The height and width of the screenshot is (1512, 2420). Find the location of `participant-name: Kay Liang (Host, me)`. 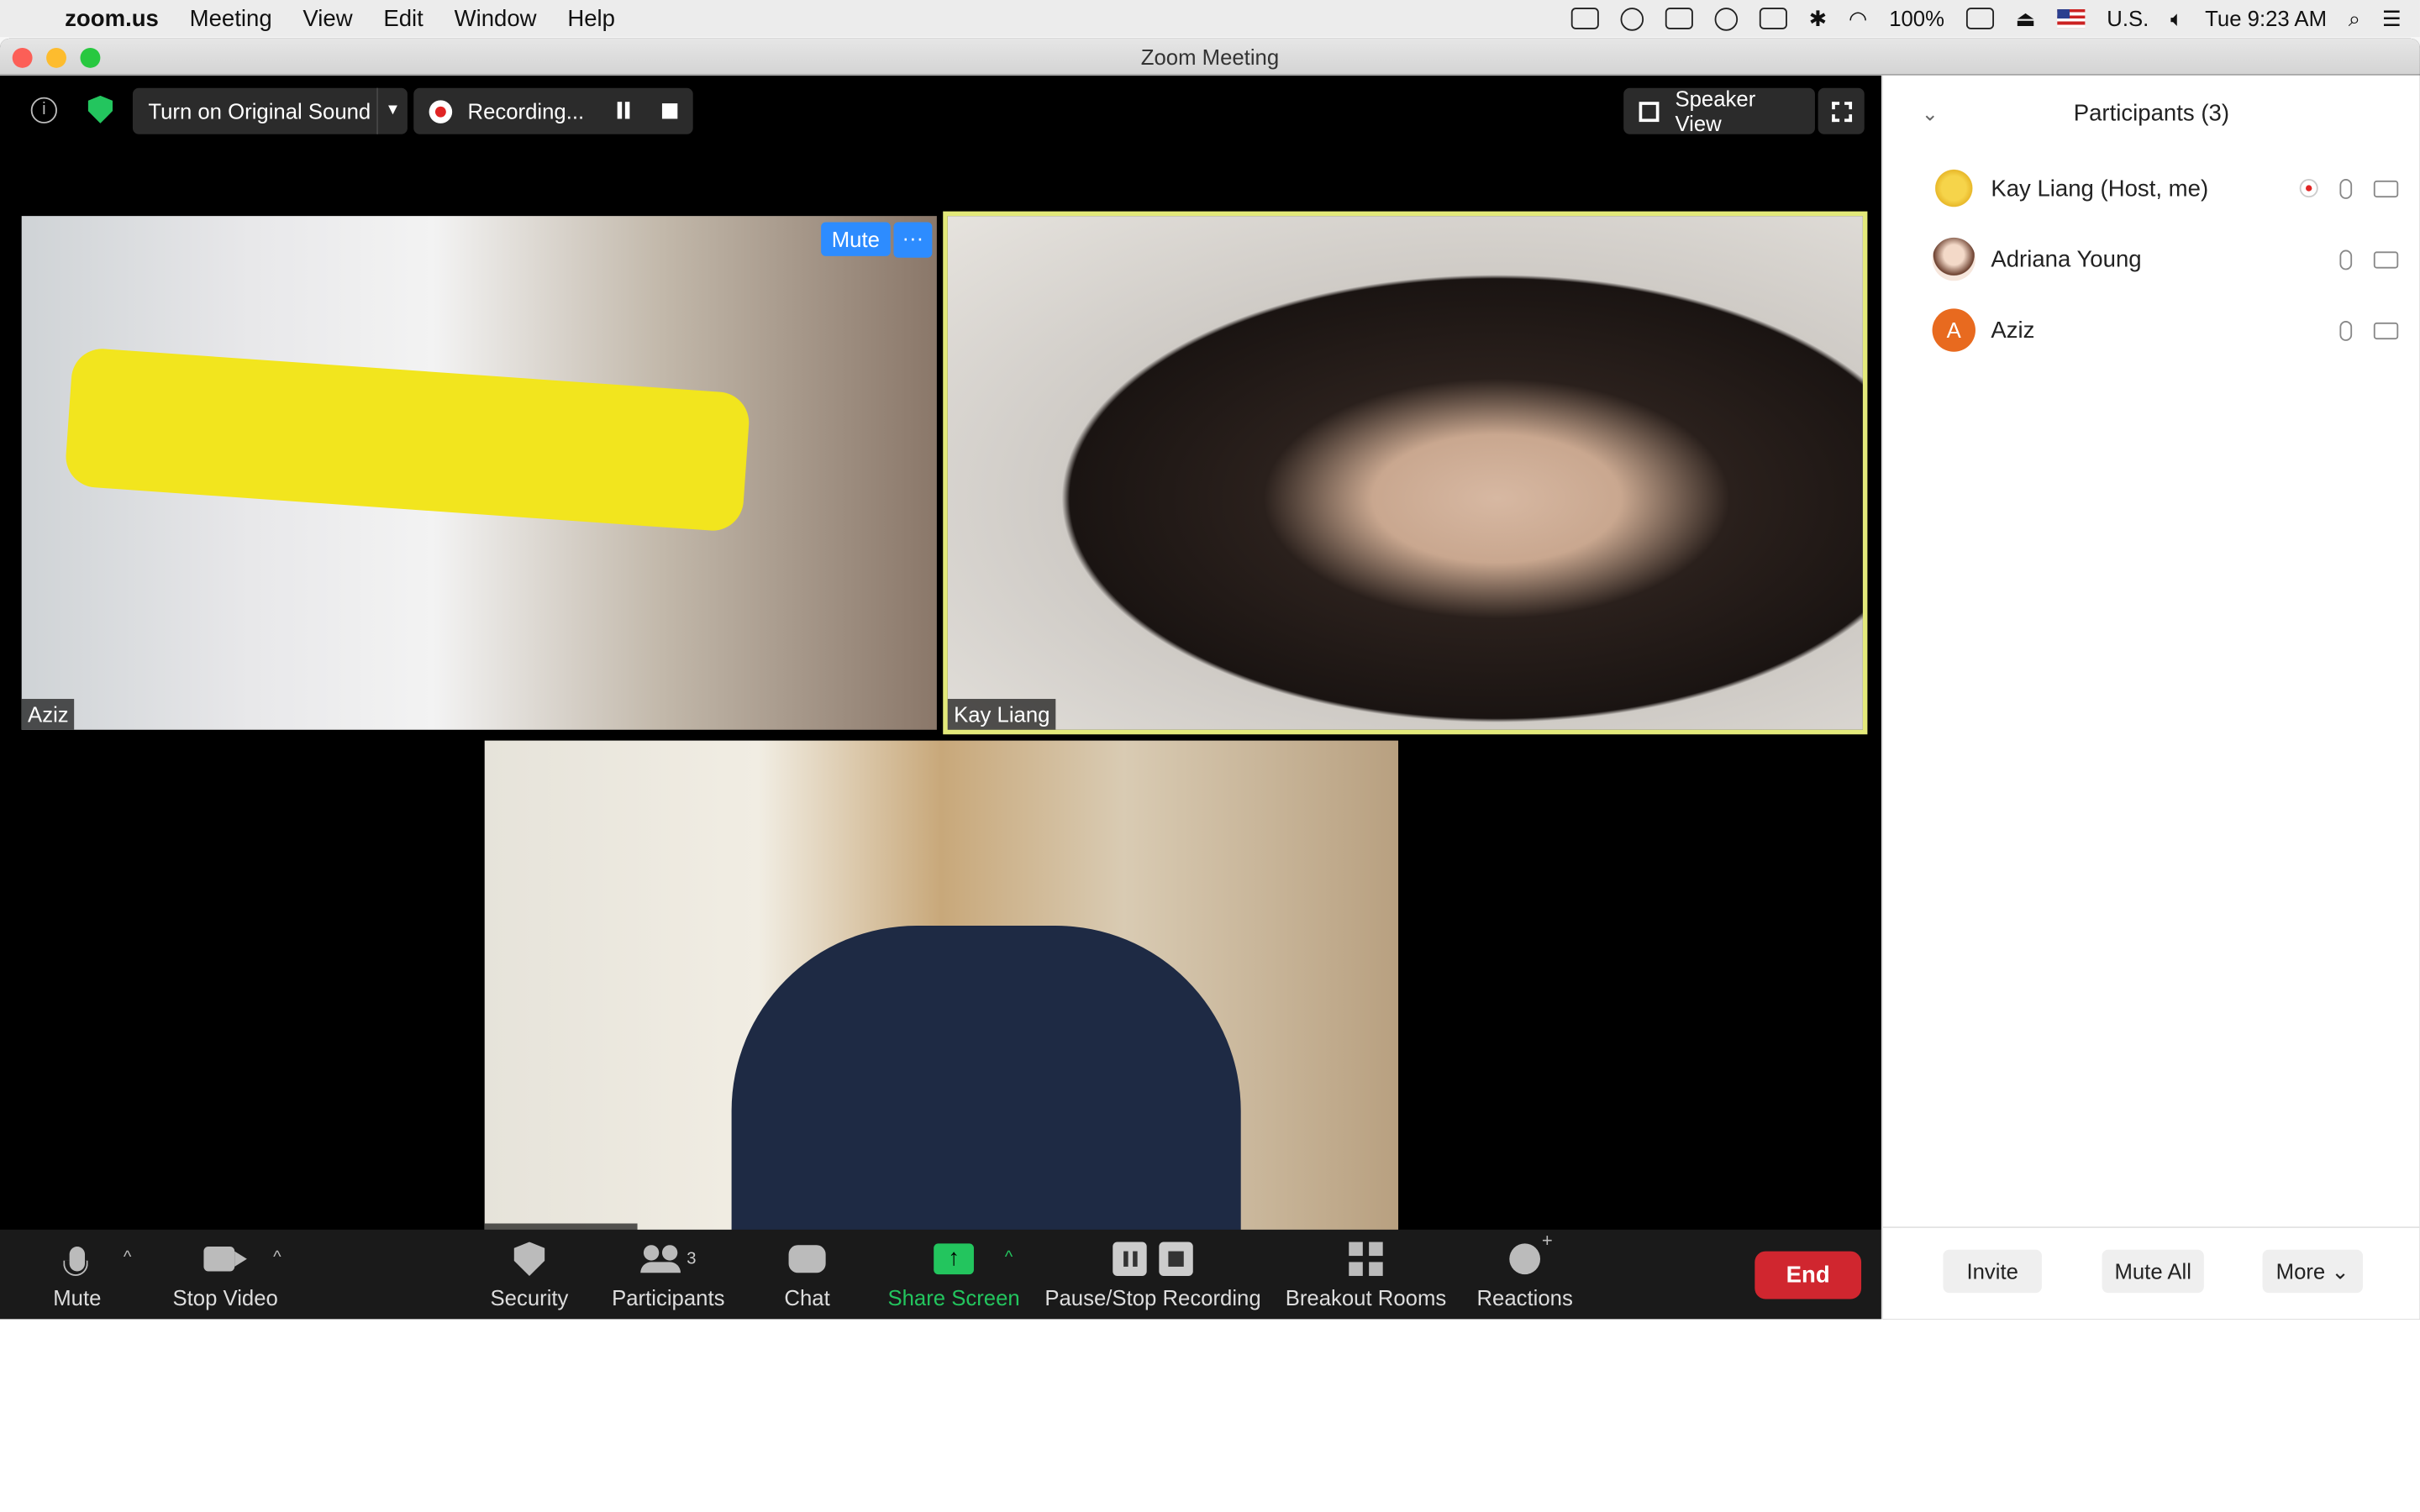

participant-name: Kay Liang (Host, me) is located at coordinates (2100, 188).